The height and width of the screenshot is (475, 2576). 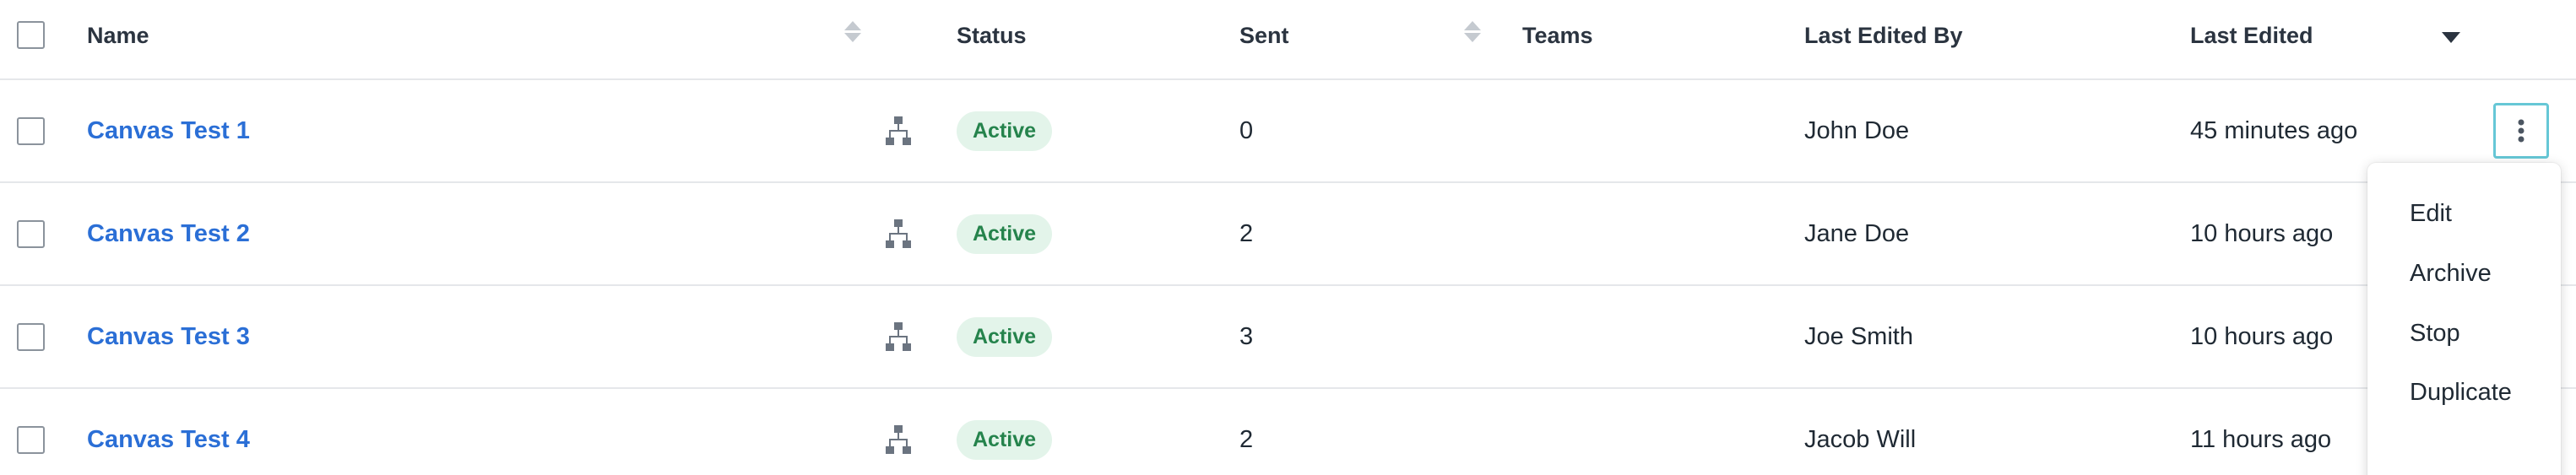 I want to click on last-edited: 11 hours ago, so click(x=2261, y=439).